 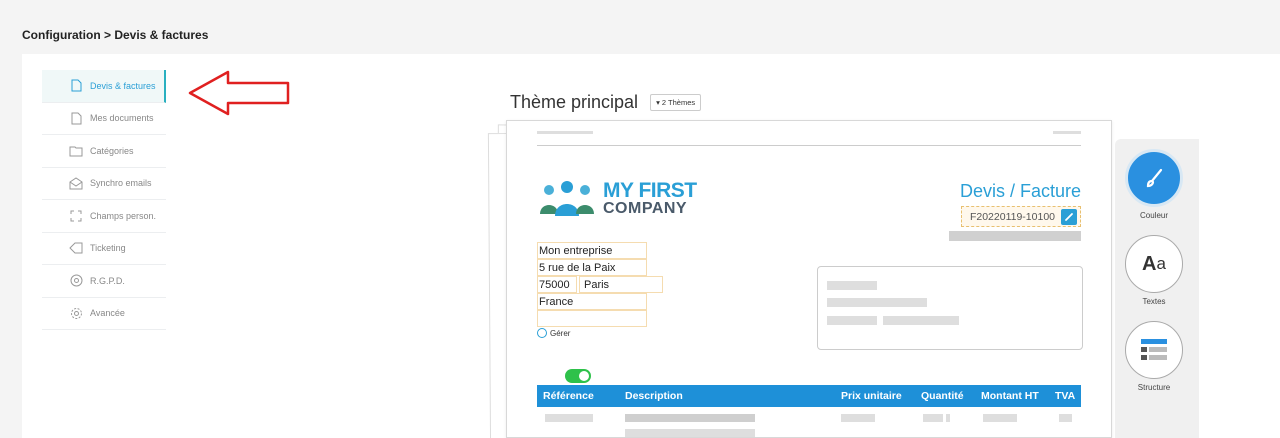 I want to click on logo-text-line1: MY FIRST, so click(x=650, y=190).